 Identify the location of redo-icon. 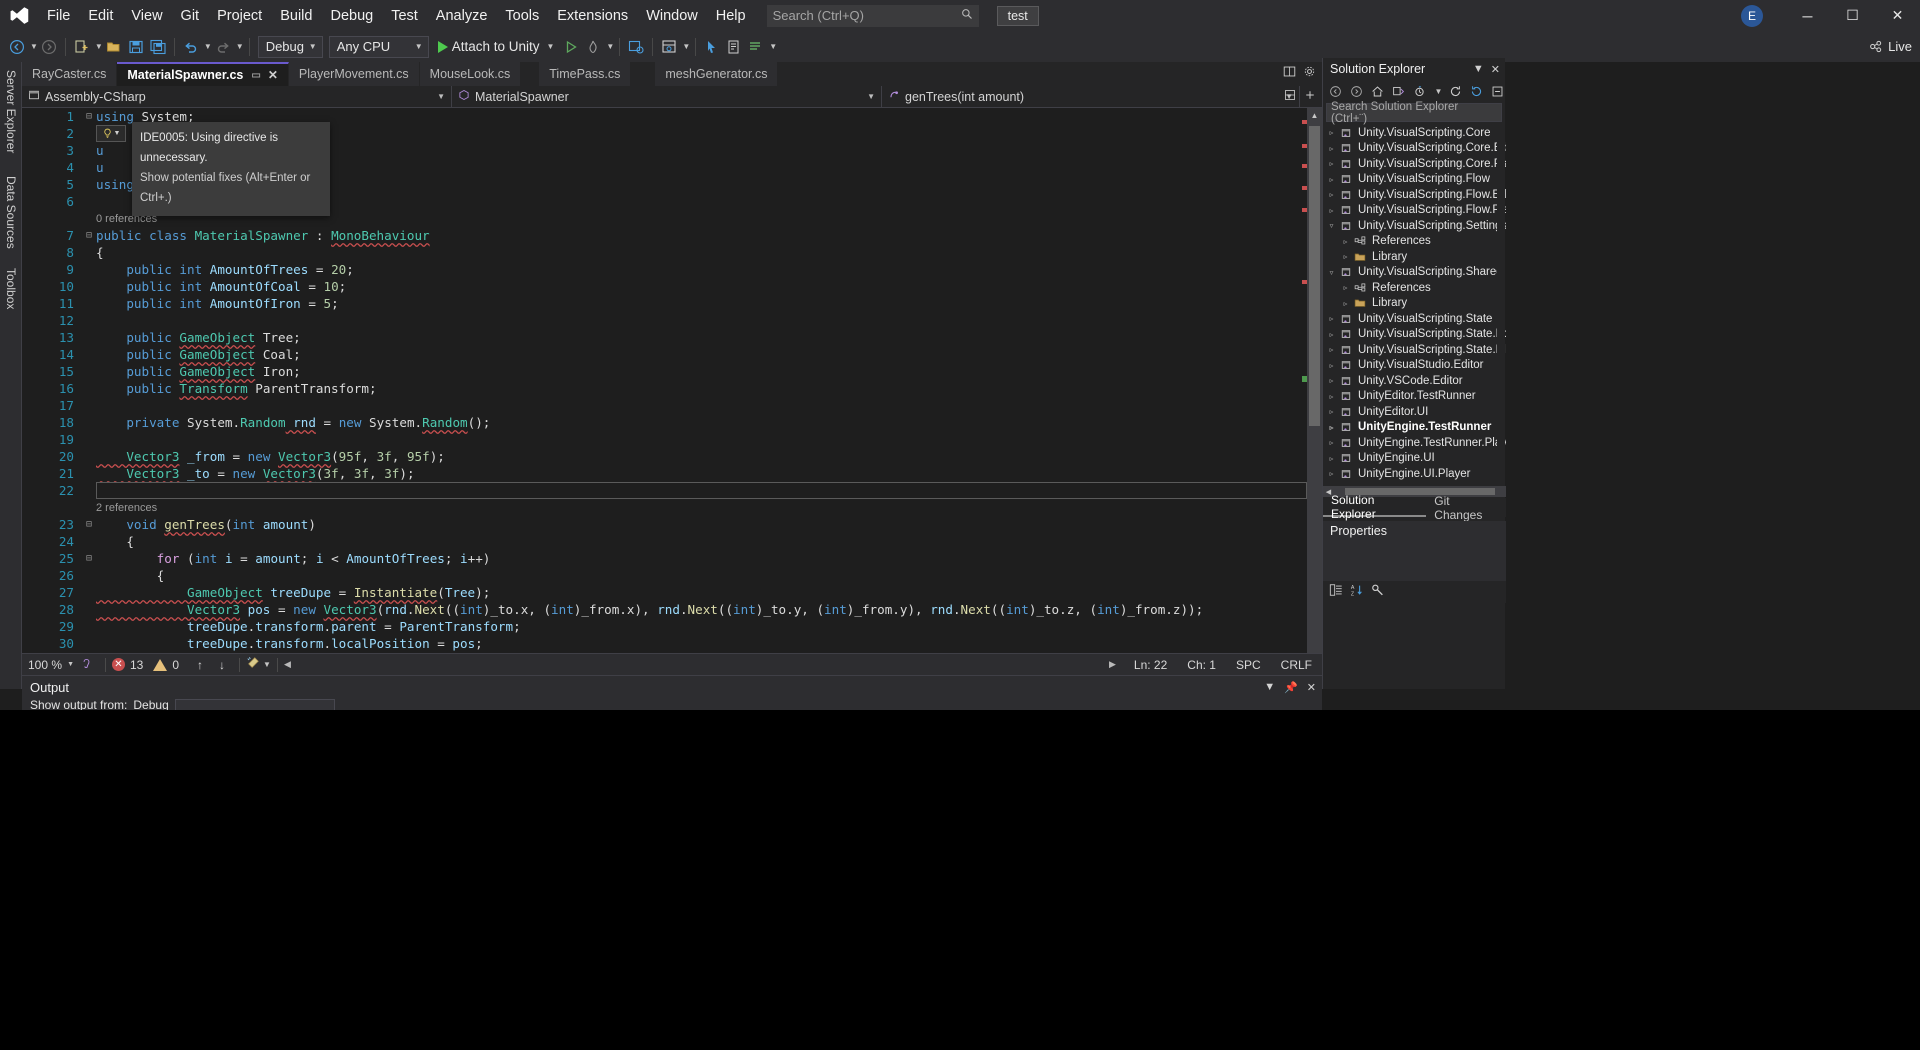
(223, 47).